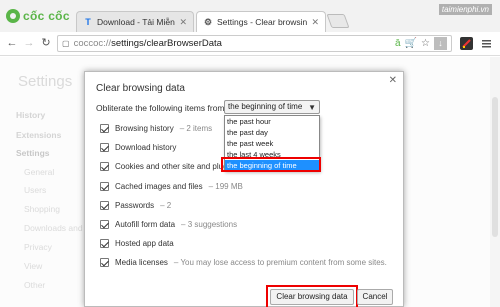 The width and height of the screenshot is (500, 307). What do you see at coordinates (465, 9) in the screenshot?
I see `watermark: taimienphi.vn` at bounding box center [465, 9].